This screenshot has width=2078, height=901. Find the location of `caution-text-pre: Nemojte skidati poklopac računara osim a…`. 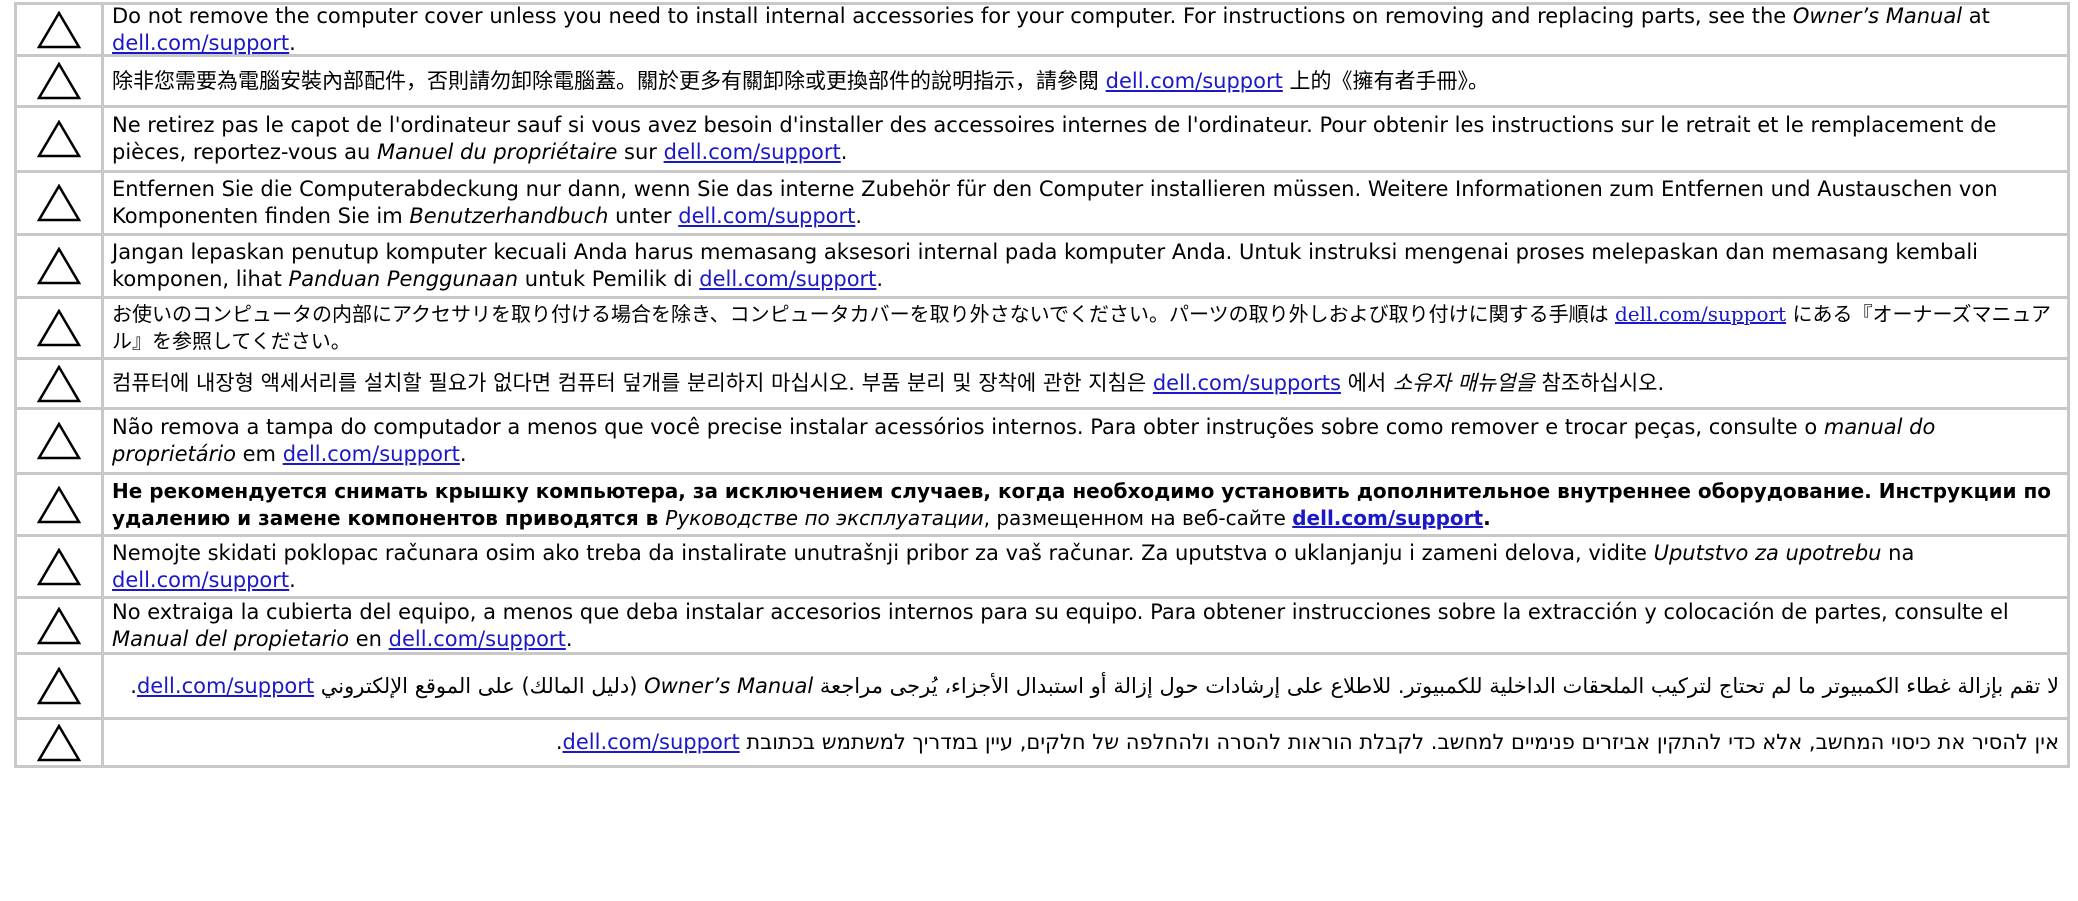

caution-text-pre: Nemojte skidati poklopac računara osim a… is located at coordinates (883, 552).